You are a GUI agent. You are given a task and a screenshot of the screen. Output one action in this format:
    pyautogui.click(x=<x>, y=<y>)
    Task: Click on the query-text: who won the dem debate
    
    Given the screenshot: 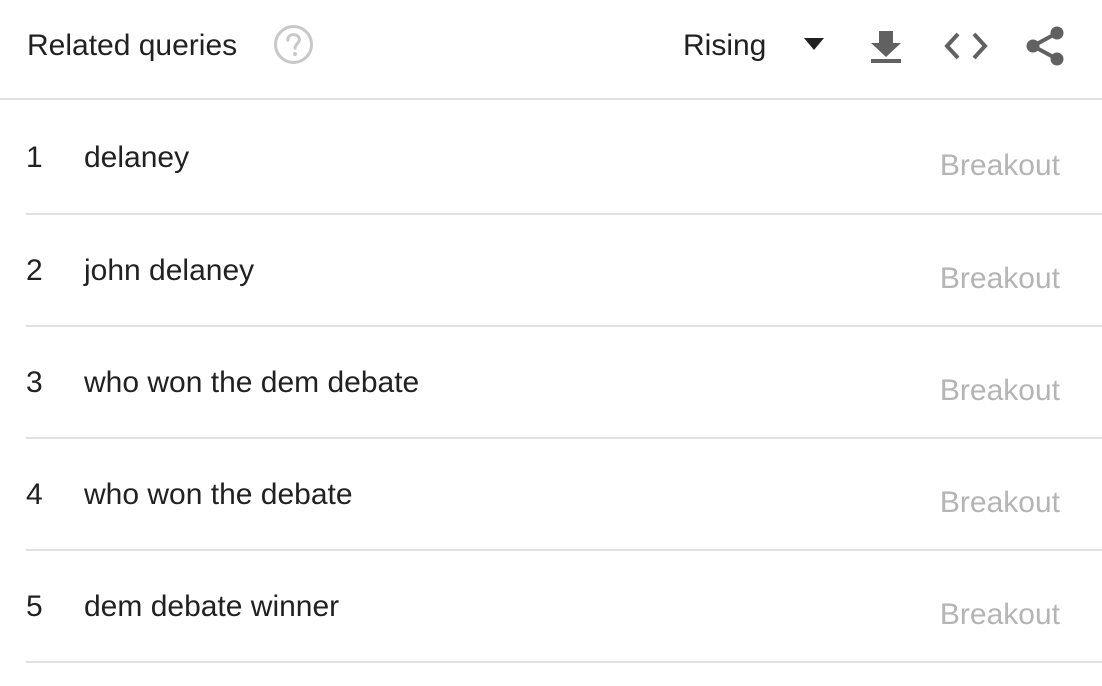 What is the action you would take?
    pyautogui.click(x=251, y=383)
    